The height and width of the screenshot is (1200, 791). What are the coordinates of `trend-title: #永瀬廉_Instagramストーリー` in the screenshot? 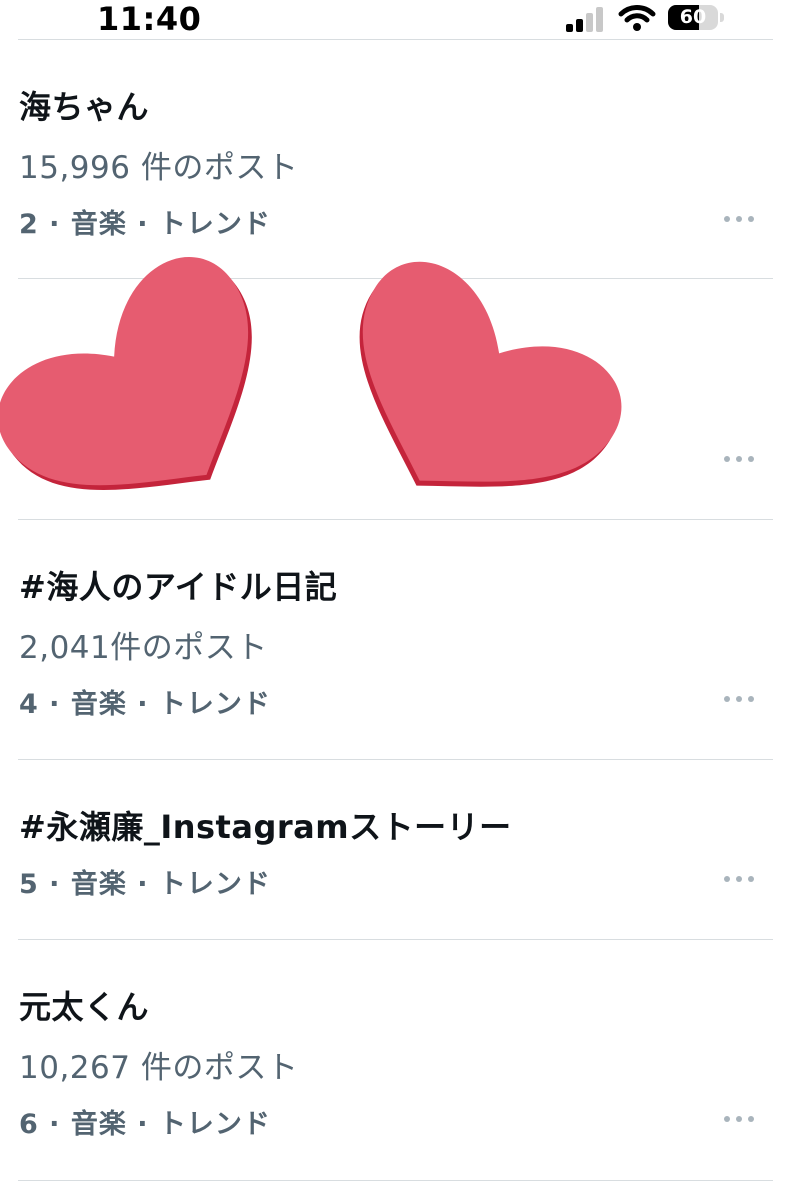 It's located at (265, 827).